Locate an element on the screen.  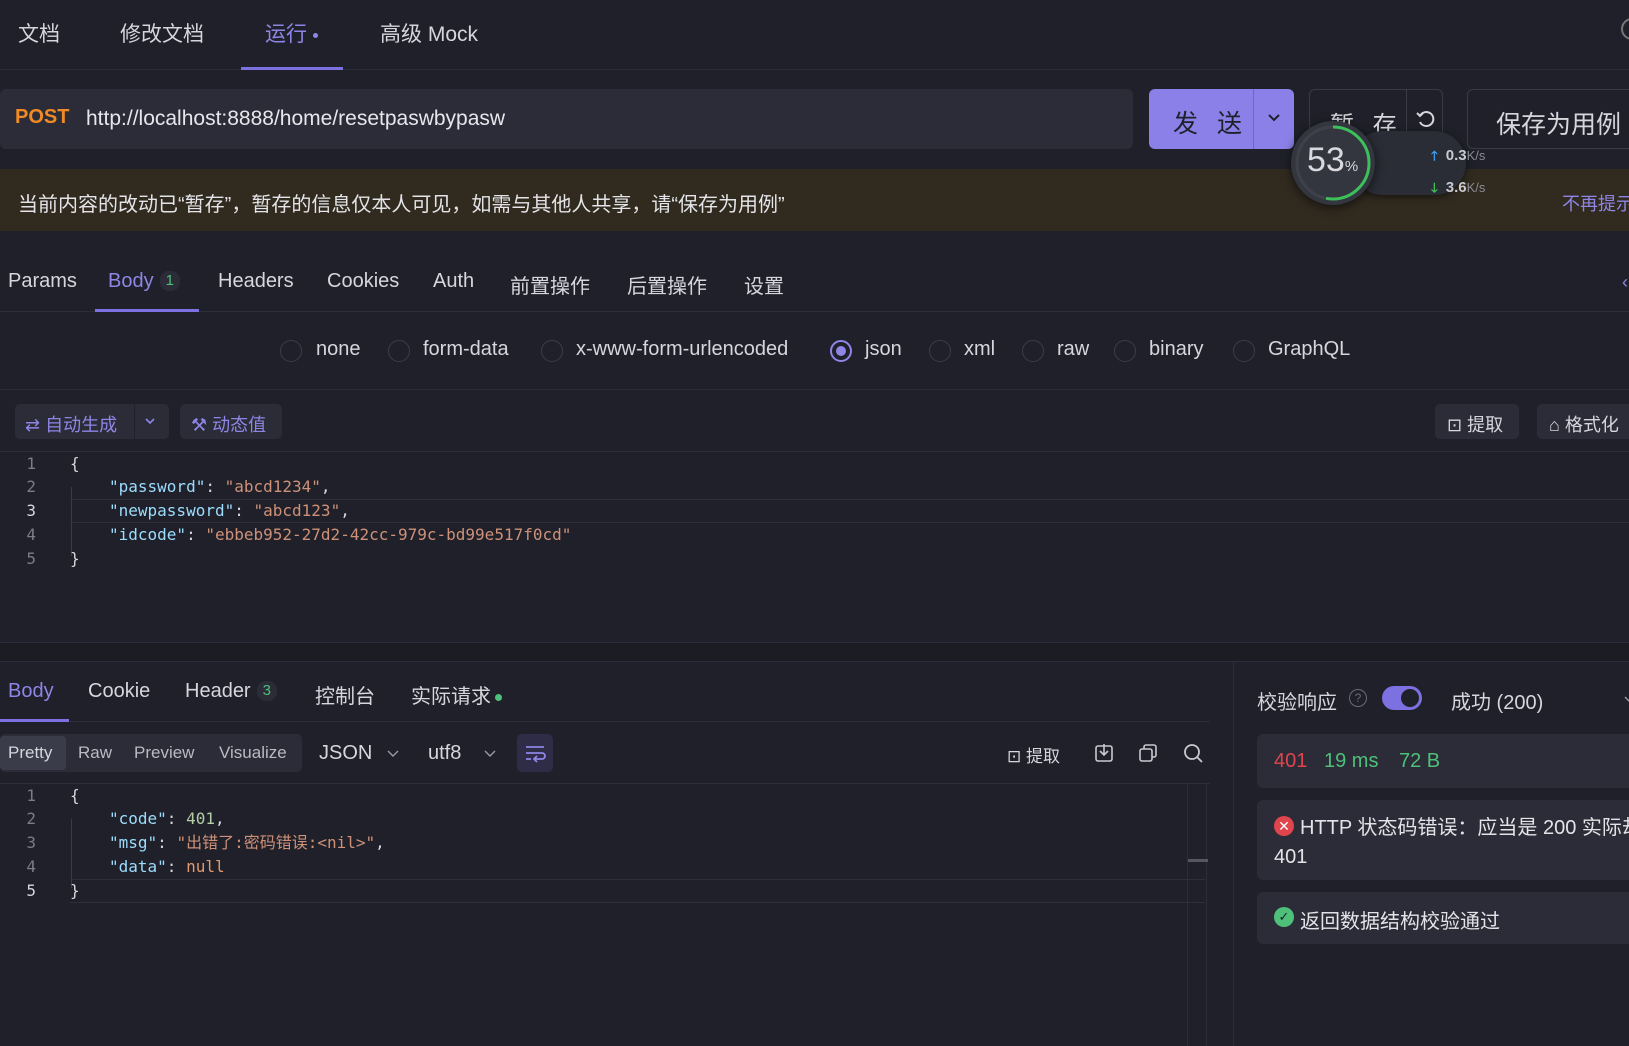
line-number: 3 is located at coordinates (31, 510).